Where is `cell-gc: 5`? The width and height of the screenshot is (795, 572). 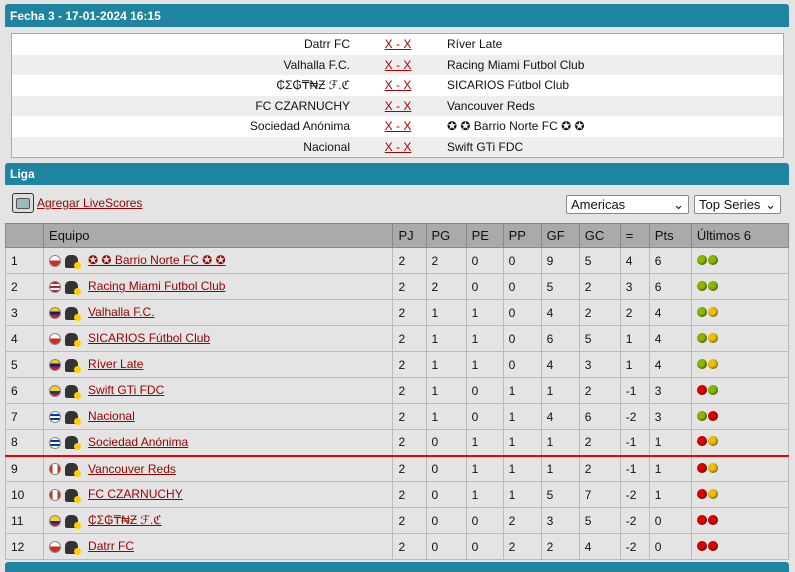 cell-gc: 5 is located at coordinates (599, 520).